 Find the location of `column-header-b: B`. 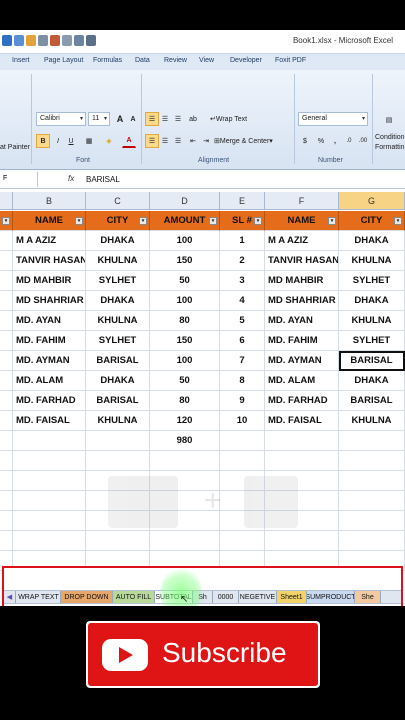

column-header-b: B is located at coordinates (49, 201).